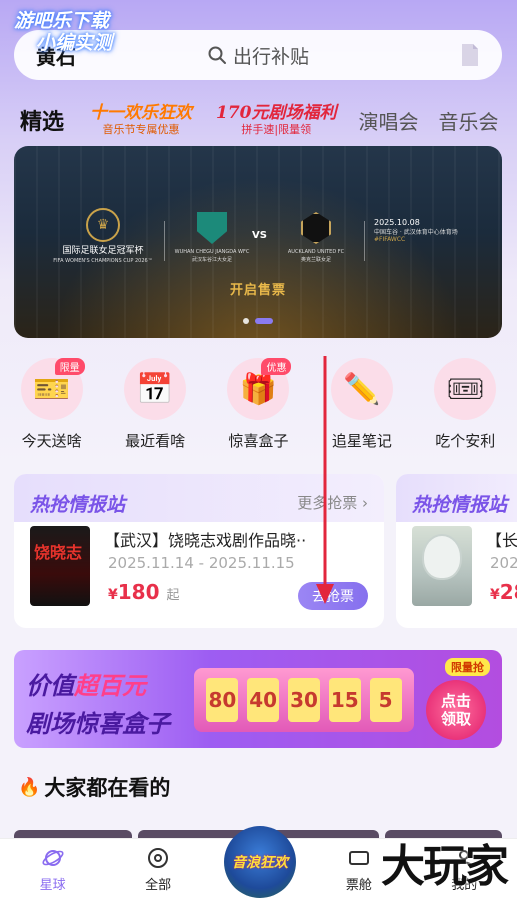 This screenshot has width=517, height=899. What do you see at coordinates (78, 505) in the screenshot?
I see `card-title: 热抢情报站` at bounding box center [78, 505].